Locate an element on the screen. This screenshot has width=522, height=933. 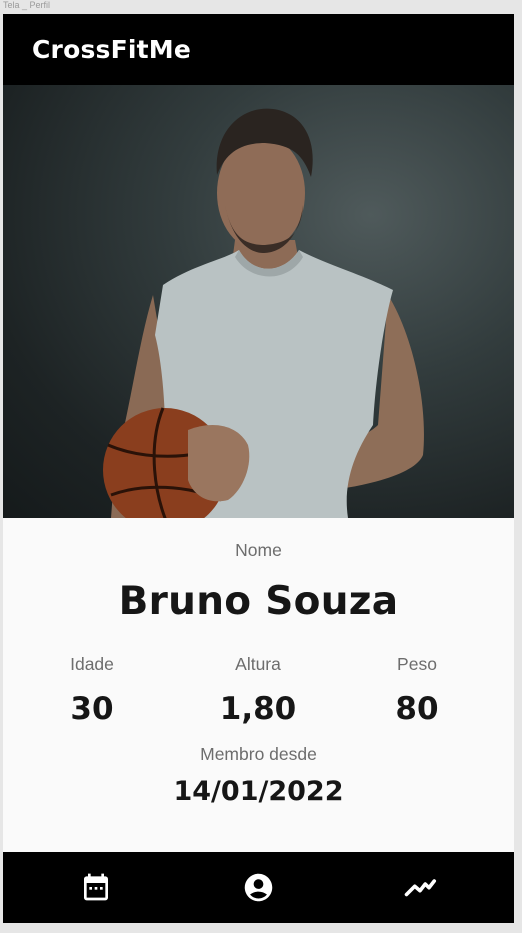
app-title: CrossFitMe is located at coordinates (112, 49).